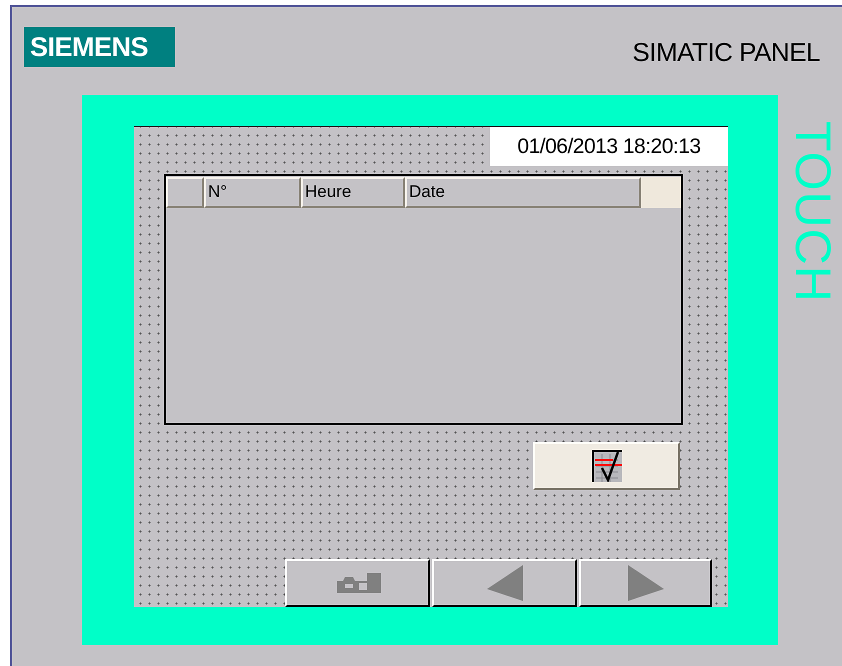  I want to click on previous-button, so click(504, 583).